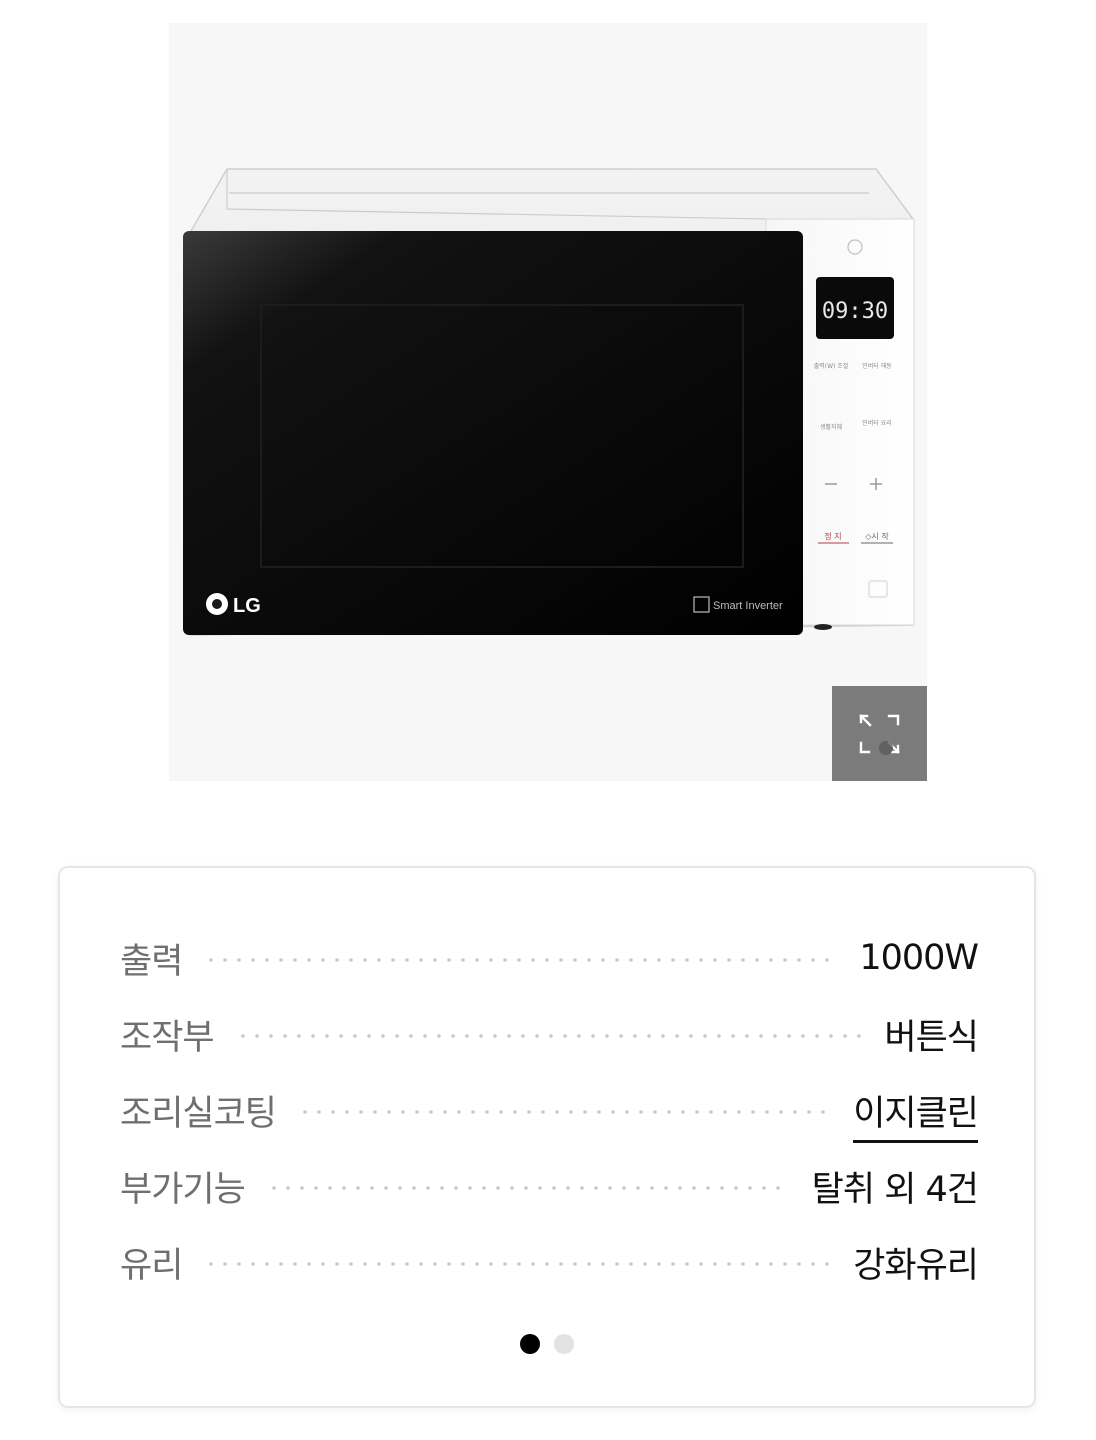 The width and height of the screenshot is (1096, 1440). I want to click on panel-label-stop: 정 지, so click(832, 536).